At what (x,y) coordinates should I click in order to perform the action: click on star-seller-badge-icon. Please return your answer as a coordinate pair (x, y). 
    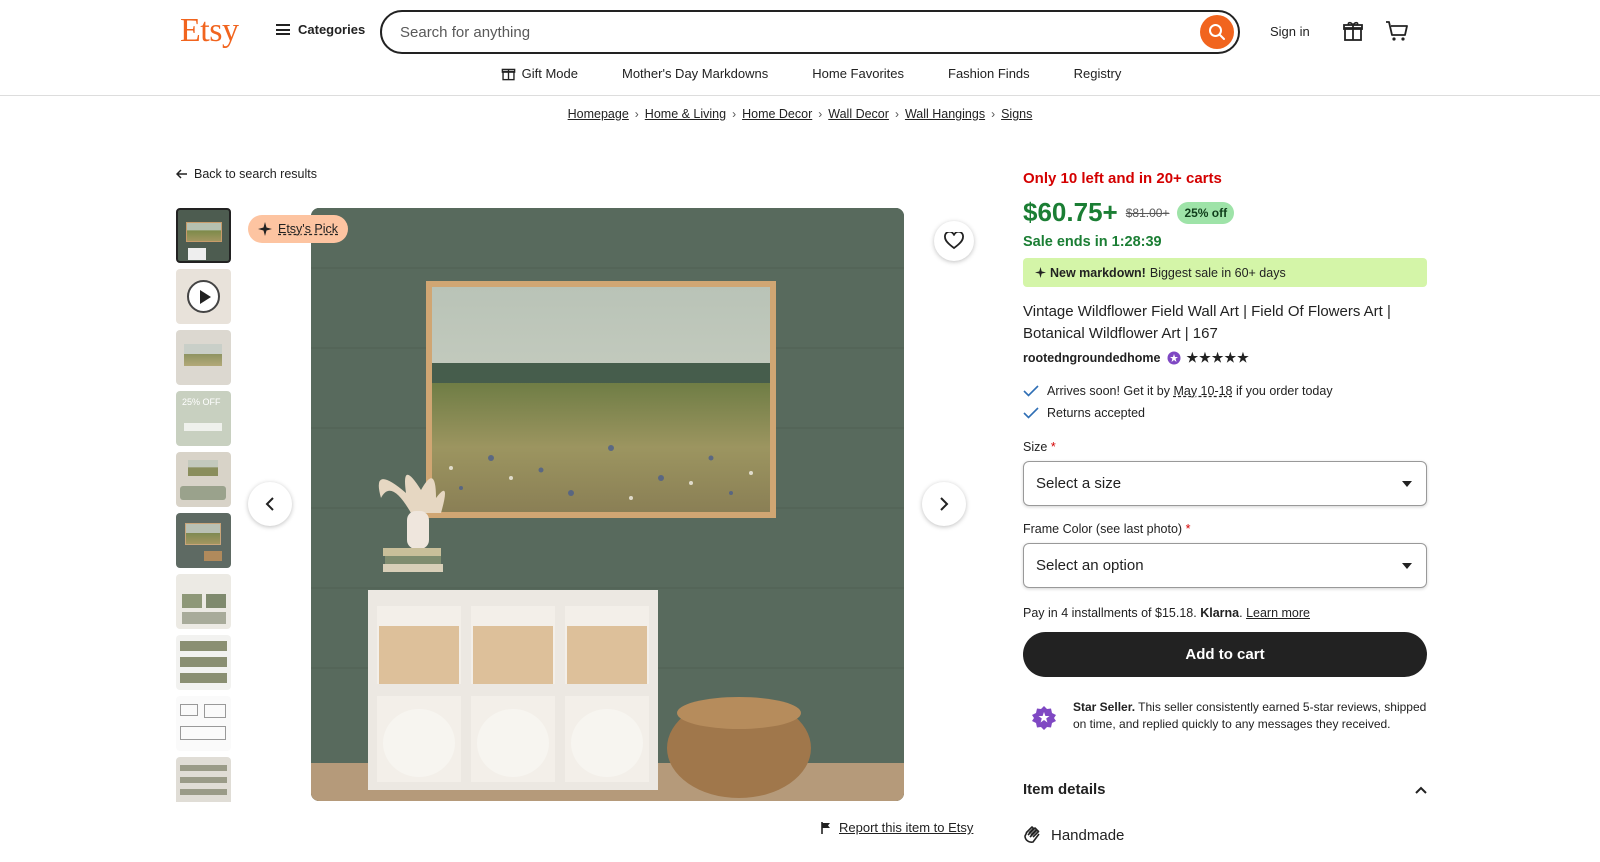
    Looking at the image, I should click on (1044, 718).